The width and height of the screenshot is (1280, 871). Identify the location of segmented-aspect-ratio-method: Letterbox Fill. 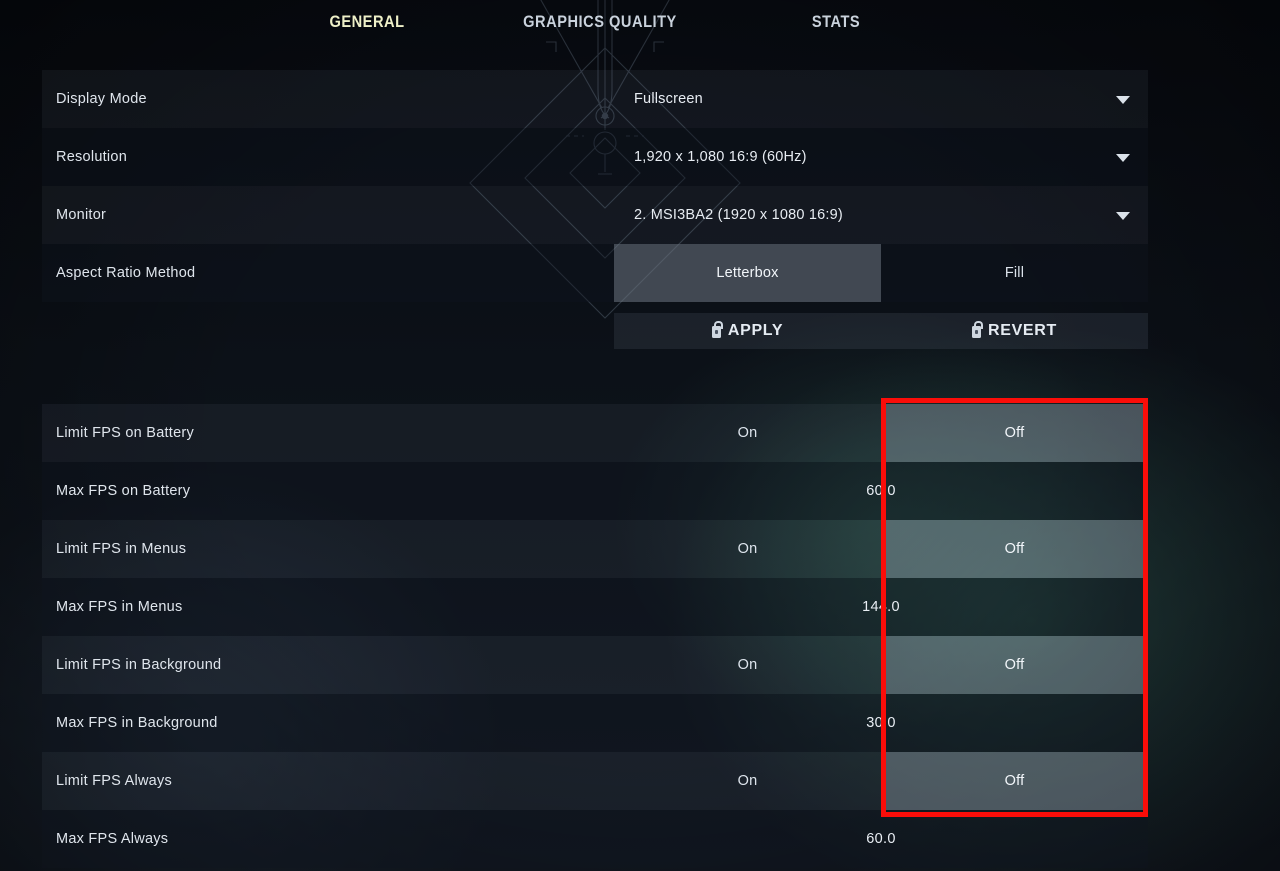
(881, 273).